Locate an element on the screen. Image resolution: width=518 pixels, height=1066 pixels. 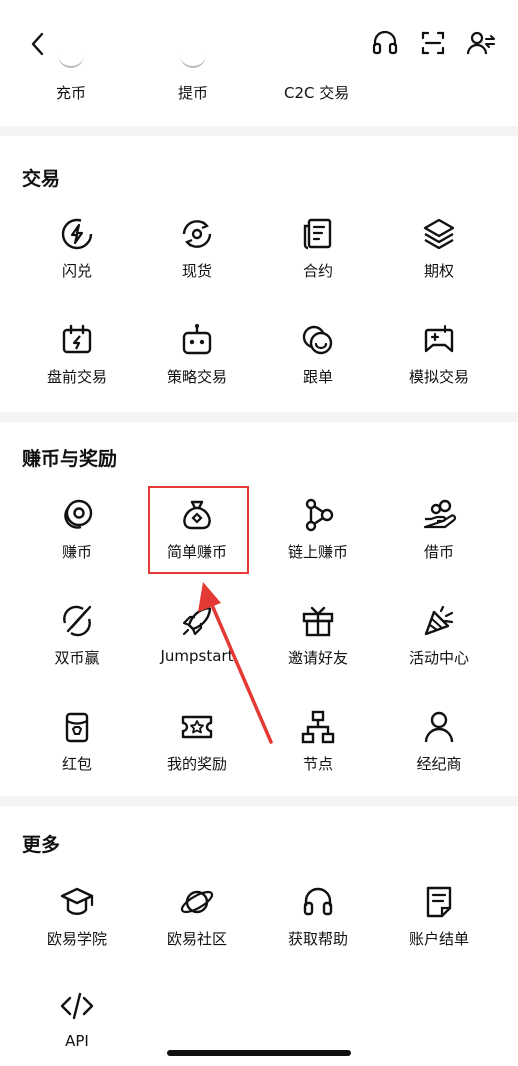
menu-item-label: 经纪商 is located at coordinates (439, 764).